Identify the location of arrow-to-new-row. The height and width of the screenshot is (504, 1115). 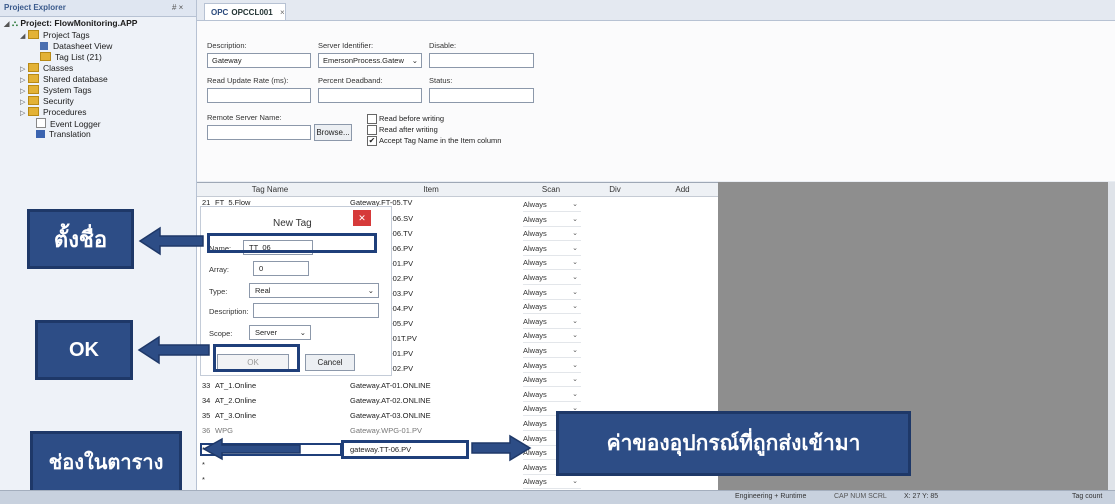
(251, 449).